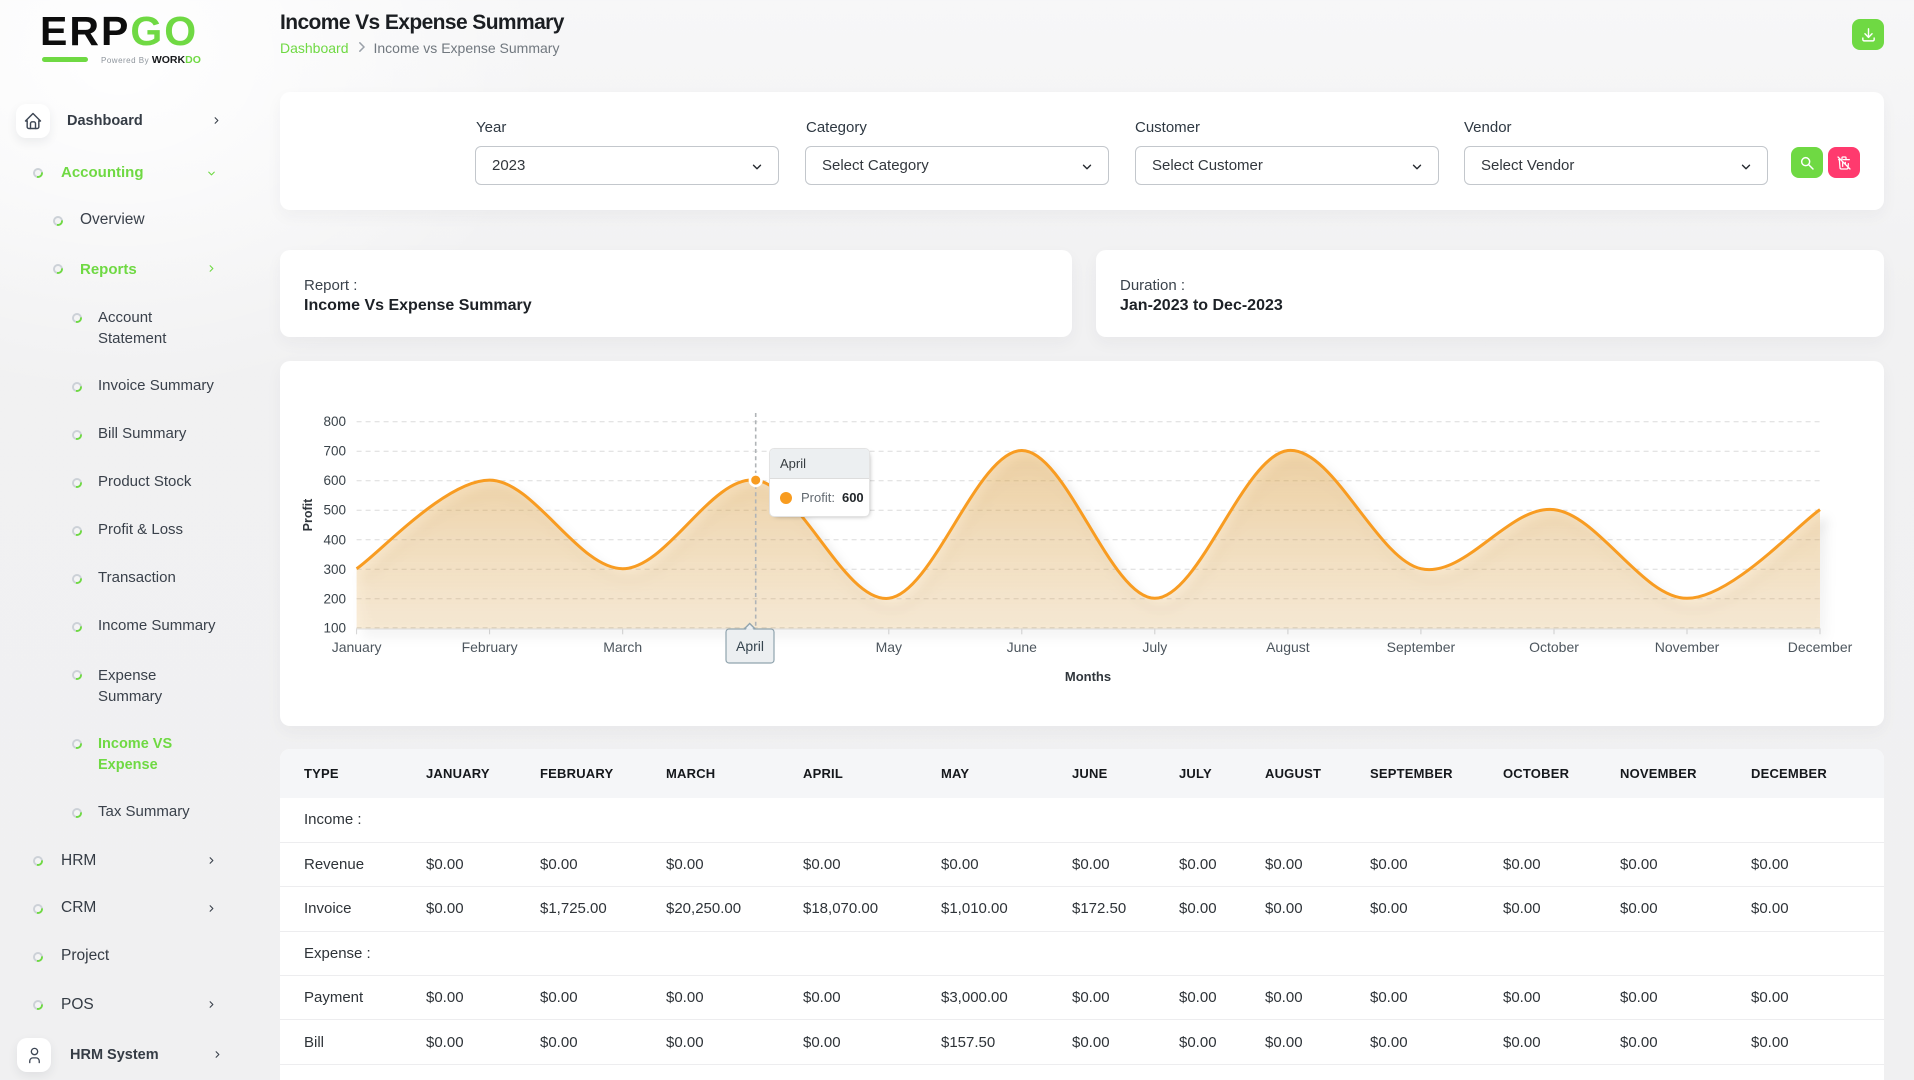 The height and width of the screenshot is (1080, 1914). I want to click on svg-text: 300, so click(334, 569).